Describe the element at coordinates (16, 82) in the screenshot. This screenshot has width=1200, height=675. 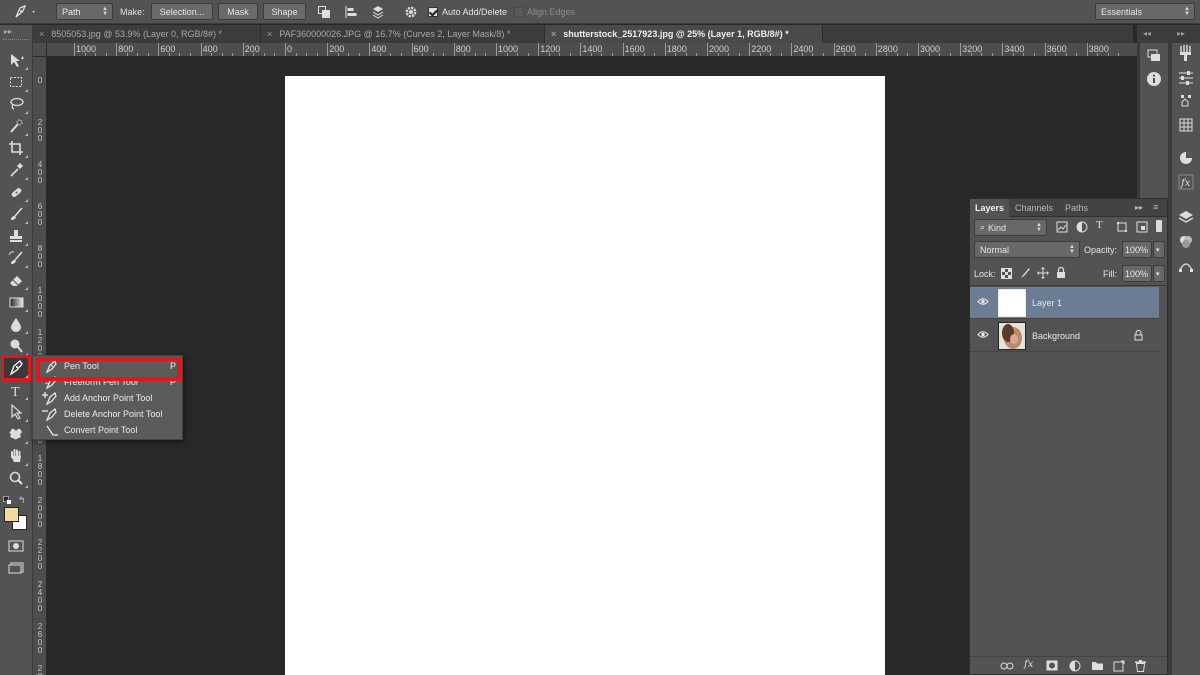
I see `rectangular-marquee-button` at that location.